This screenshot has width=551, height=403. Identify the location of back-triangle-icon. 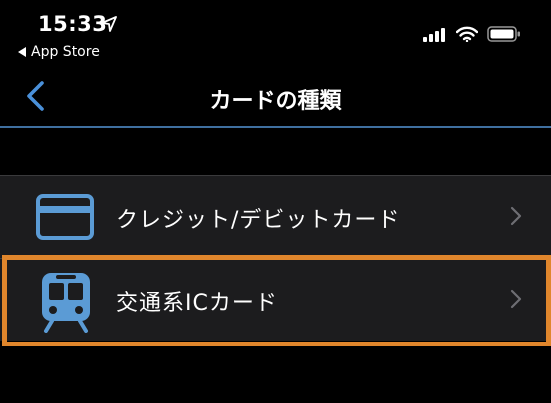
(22, 52).